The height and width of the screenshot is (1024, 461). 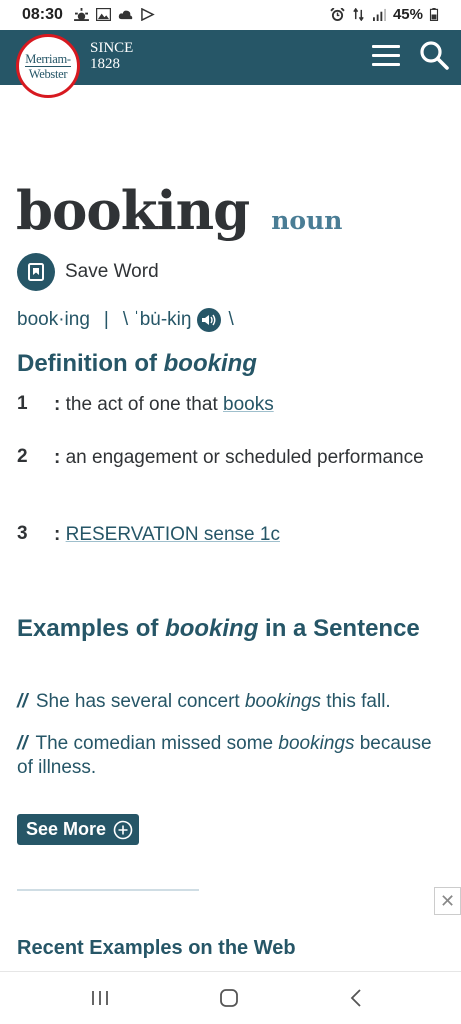 I want to click on since-year: 1828, so click(x=105, y=64).